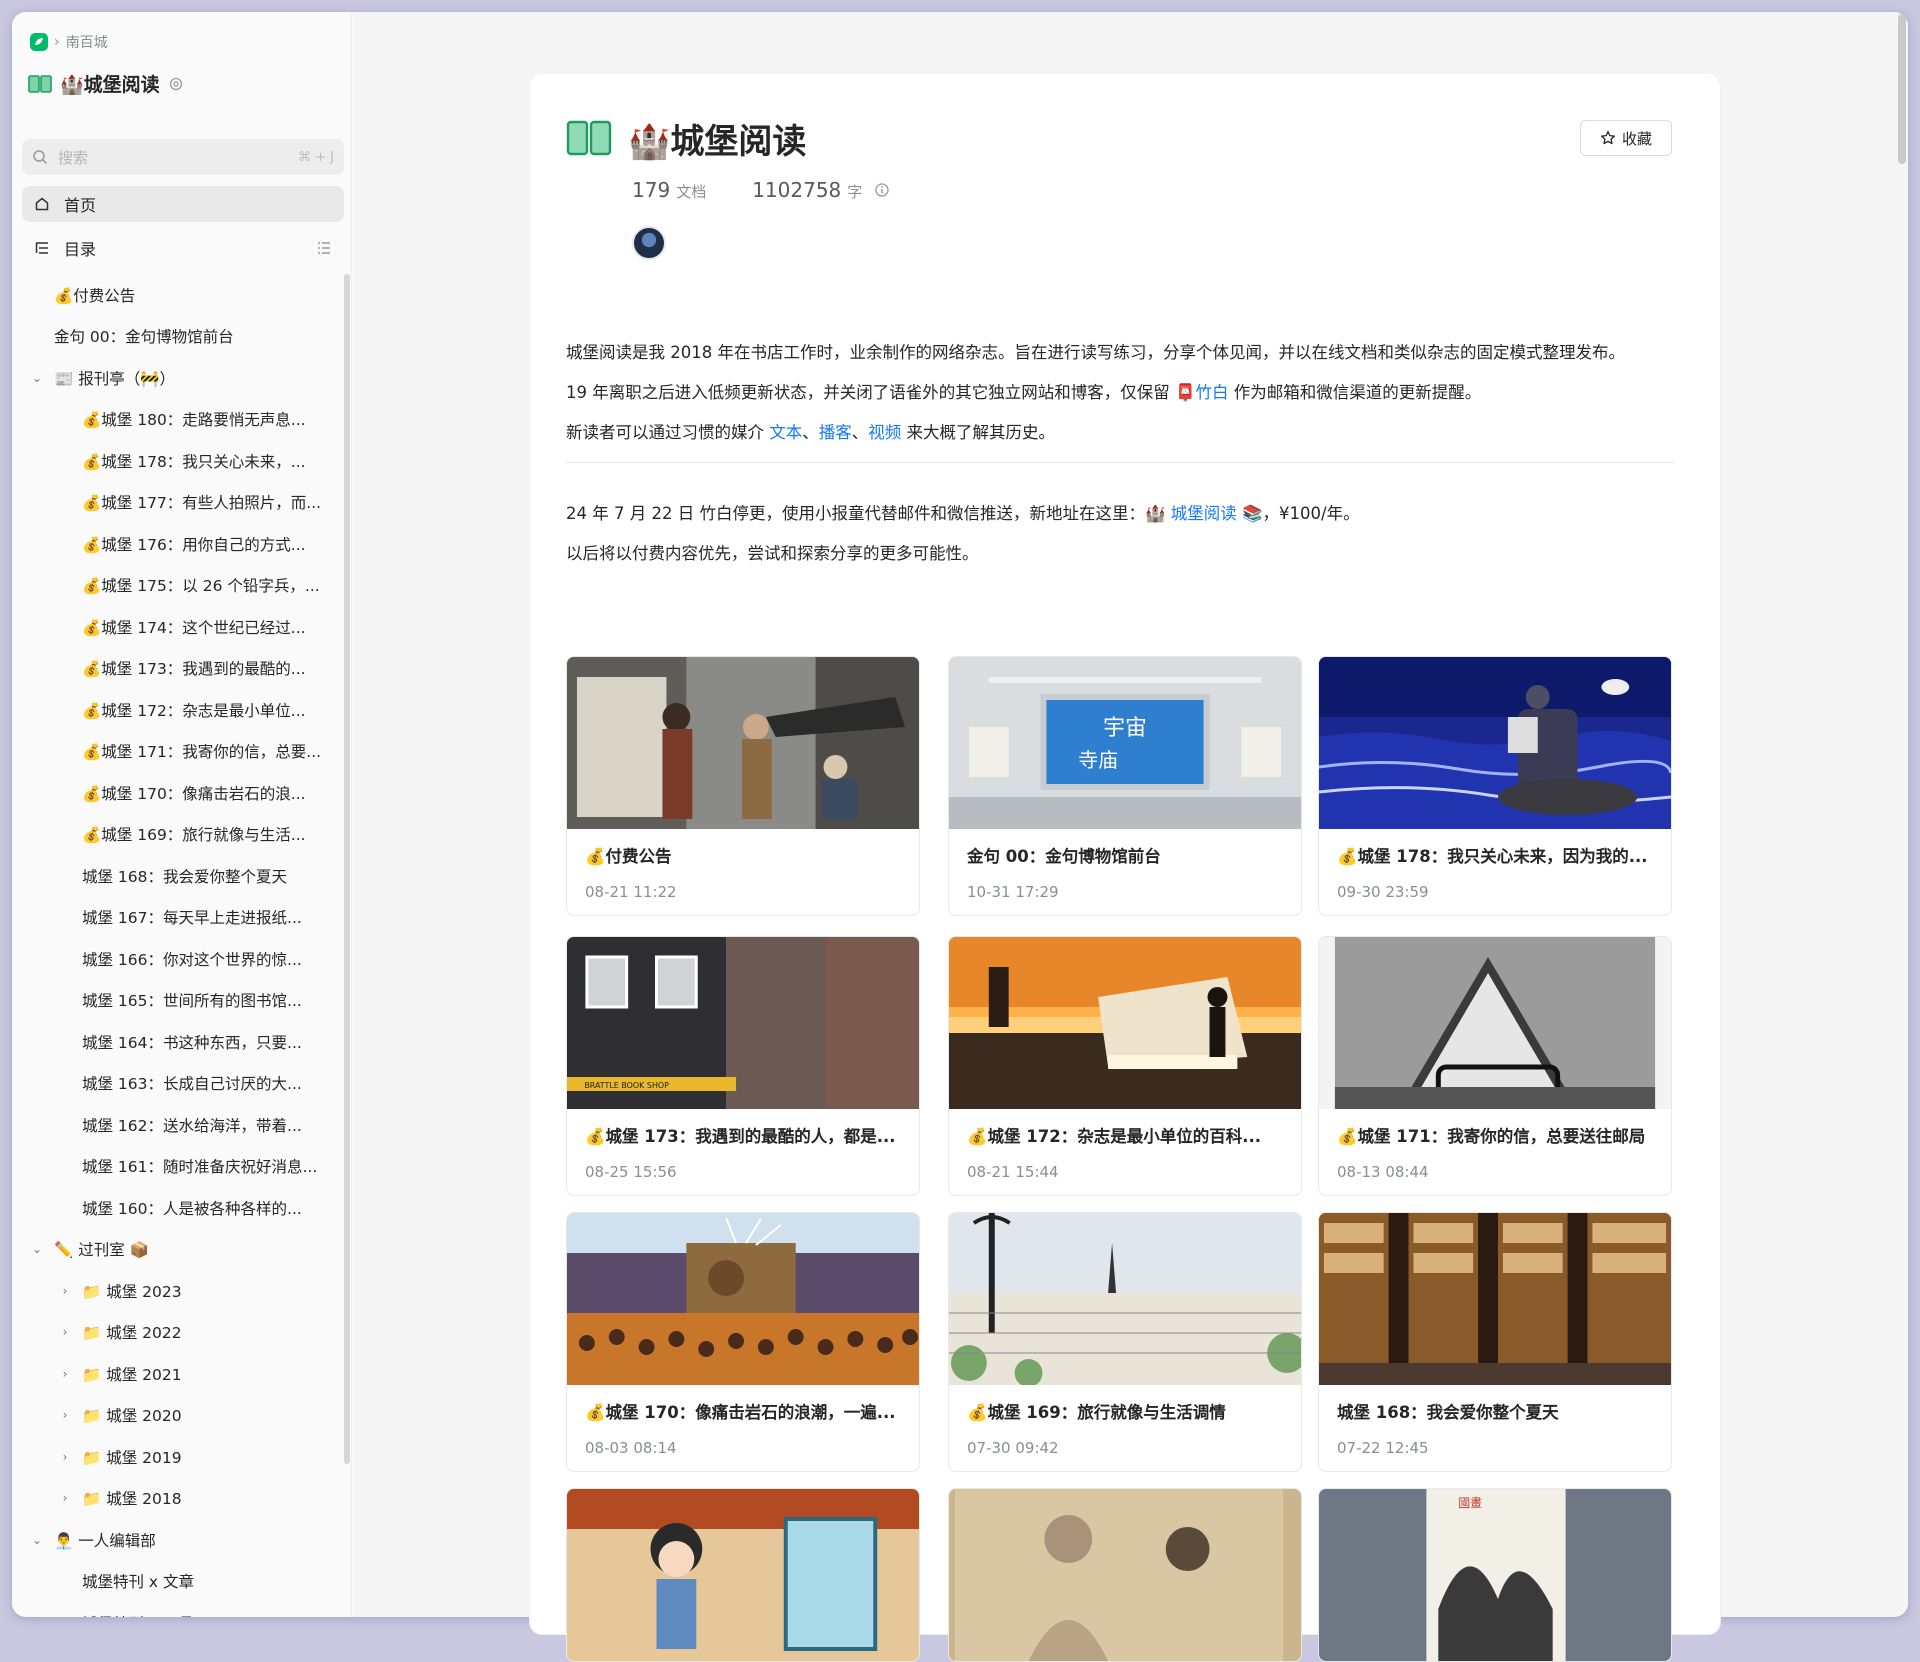 Image resolution: width=1920 pixels, height=1662 pixels. Describe the element at coordinates (180, 1457) in the screenshot. I see `toc-item: › 📁 城堡 2019` at that location.